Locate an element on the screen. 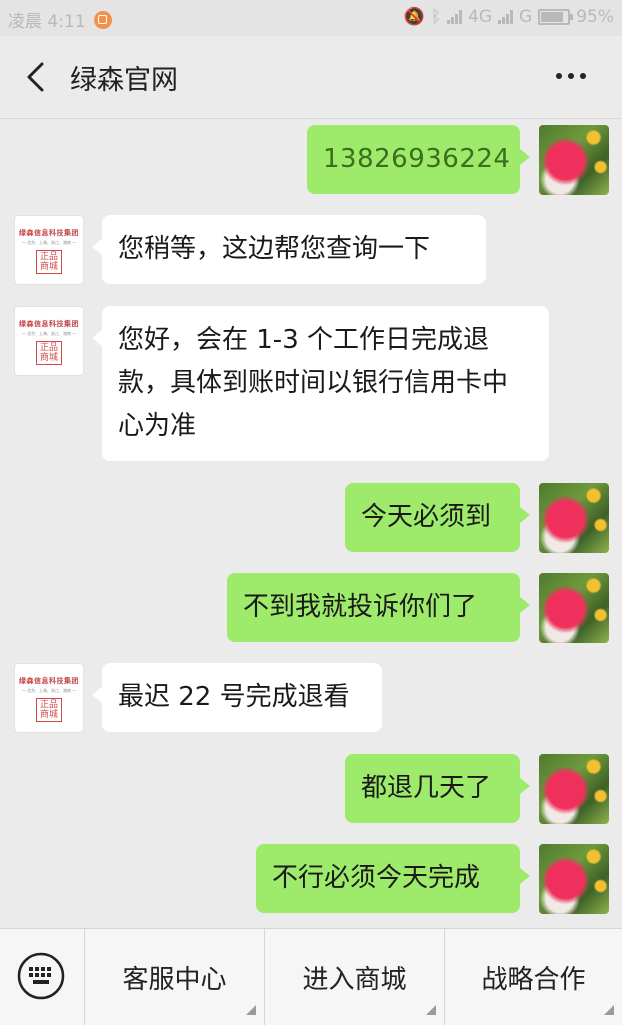  message-bubble: 最迟 22 号完成退看 is located at coordinates (237, 697).